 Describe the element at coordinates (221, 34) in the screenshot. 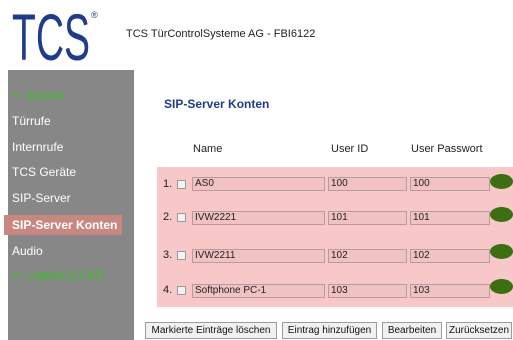

I see `header-title: TCS TürControlSysteme AG - FBI6122` at that location.